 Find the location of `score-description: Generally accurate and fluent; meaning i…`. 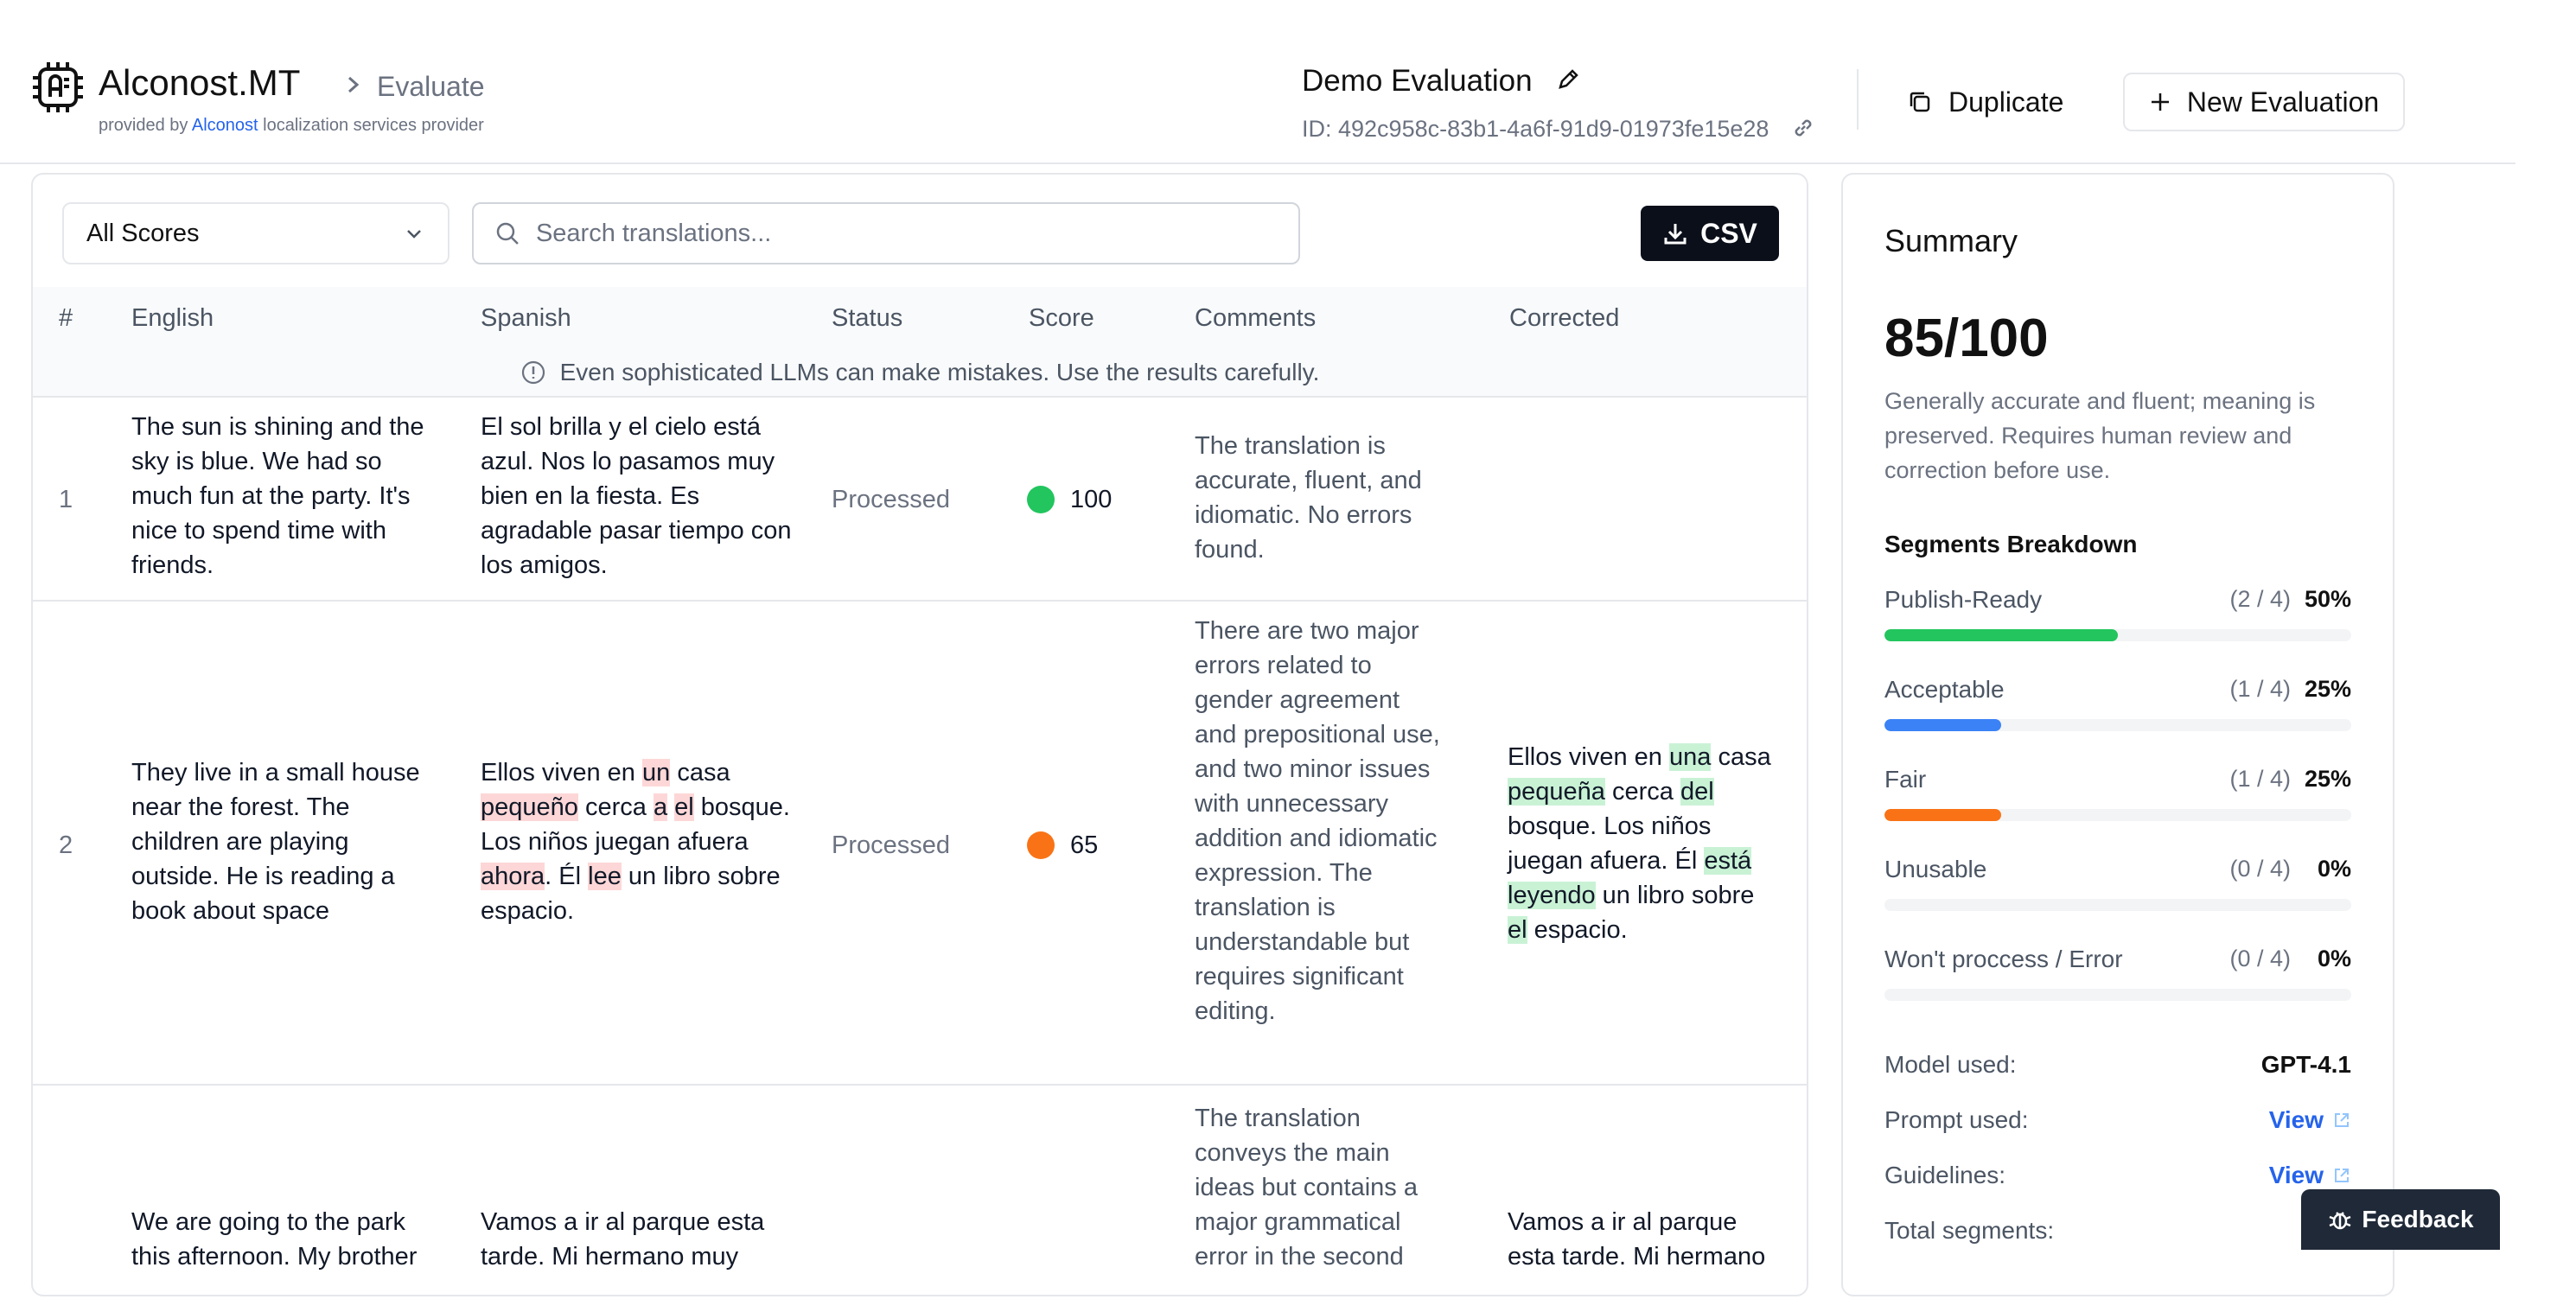

score-description: Generally accurate and fluent; meaning i… is located at coordinates (2100, 435).